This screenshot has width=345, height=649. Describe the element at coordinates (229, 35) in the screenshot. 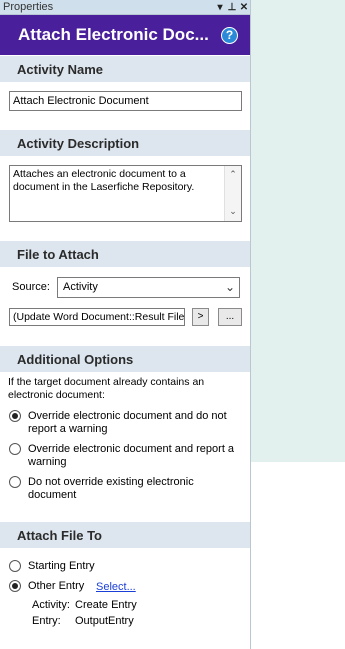

I see `help-icon: ?` at that location.